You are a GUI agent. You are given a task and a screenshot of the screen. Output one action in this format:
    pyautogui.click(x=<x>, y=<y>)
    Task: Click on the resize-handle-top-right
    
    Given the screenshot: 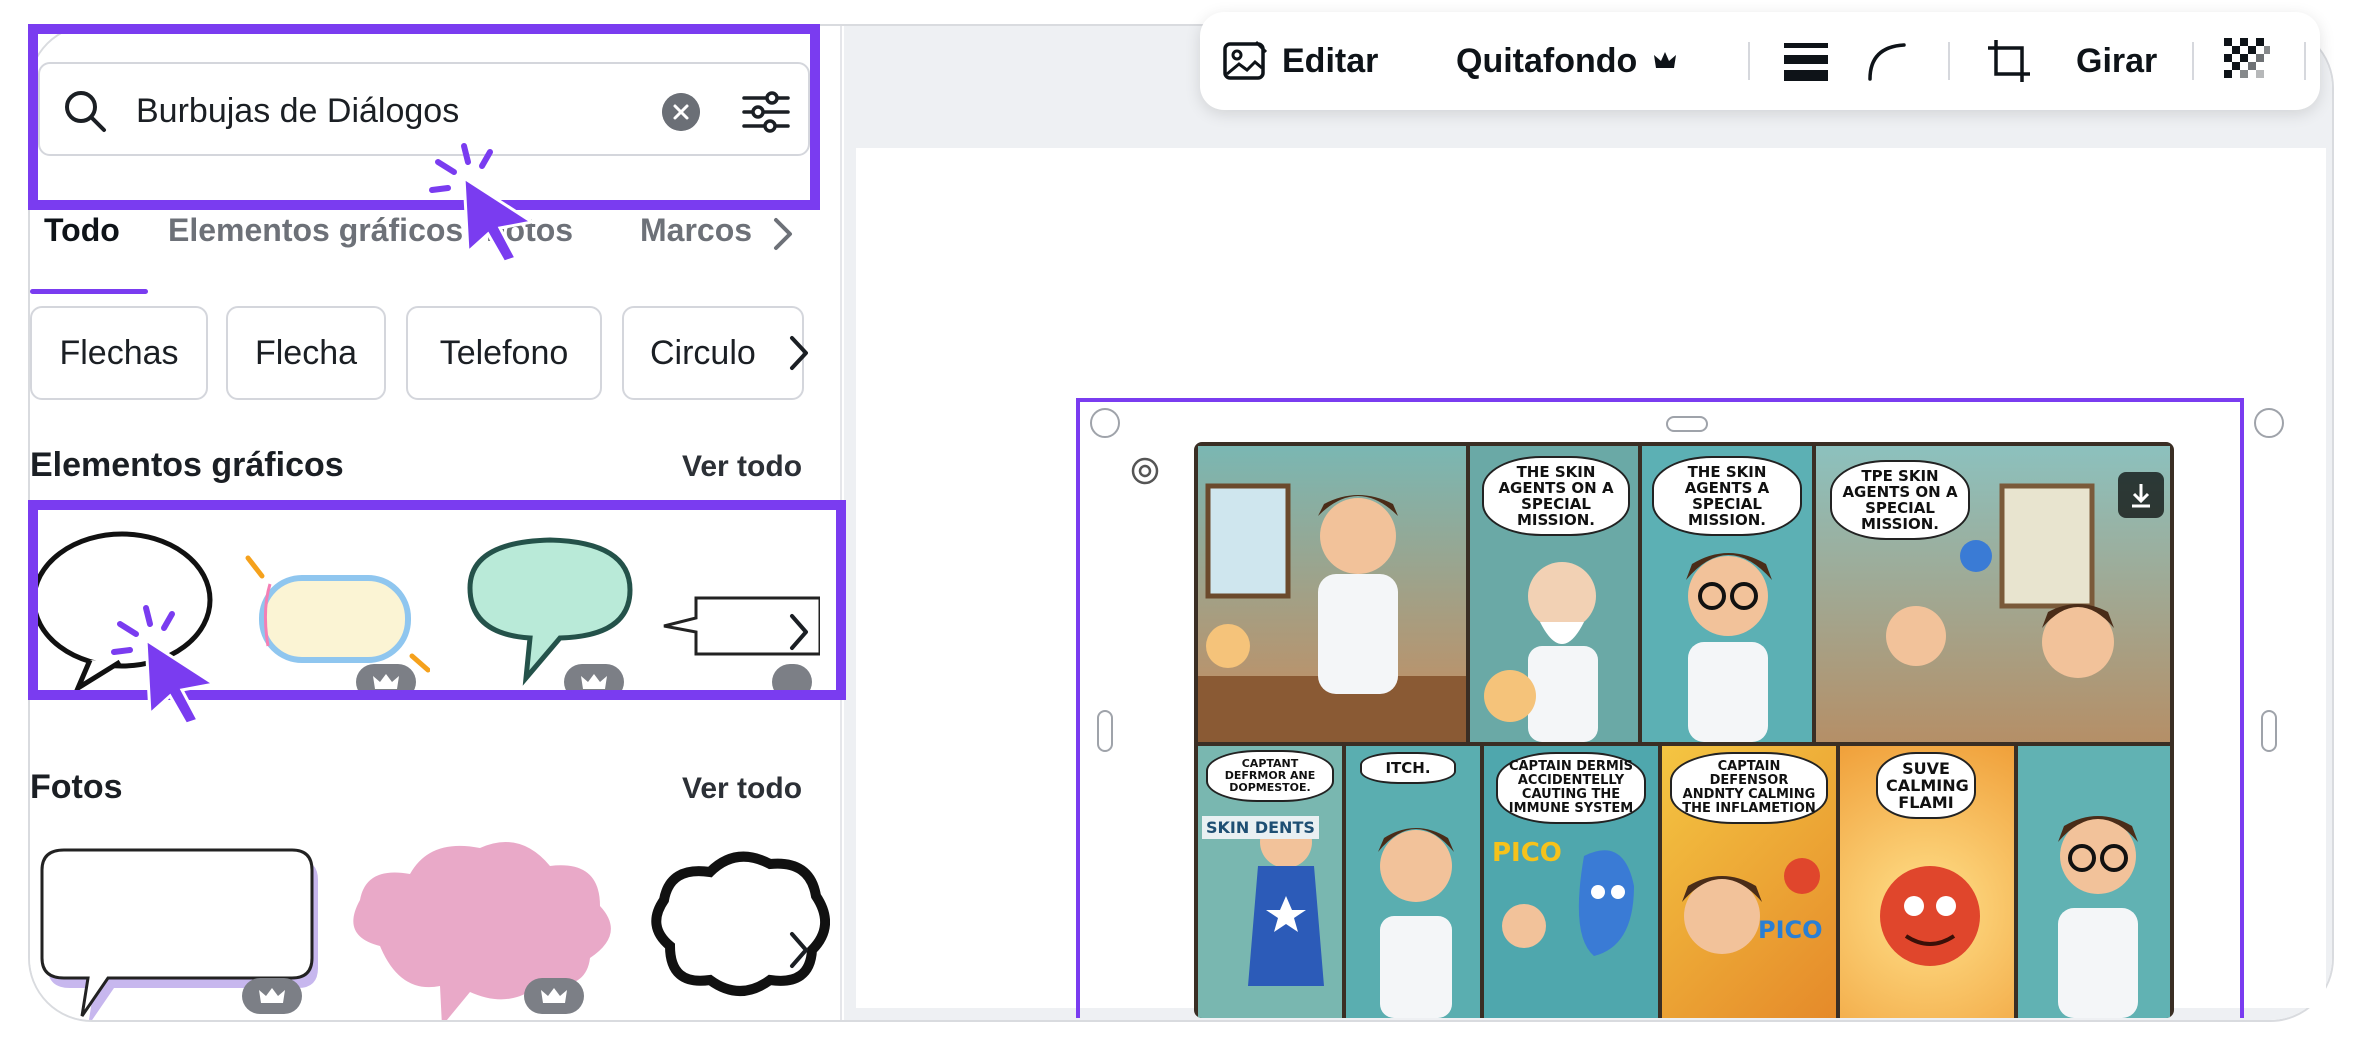 What is the action you would take?
    pyautogui.click(x=2269, y=423)
    